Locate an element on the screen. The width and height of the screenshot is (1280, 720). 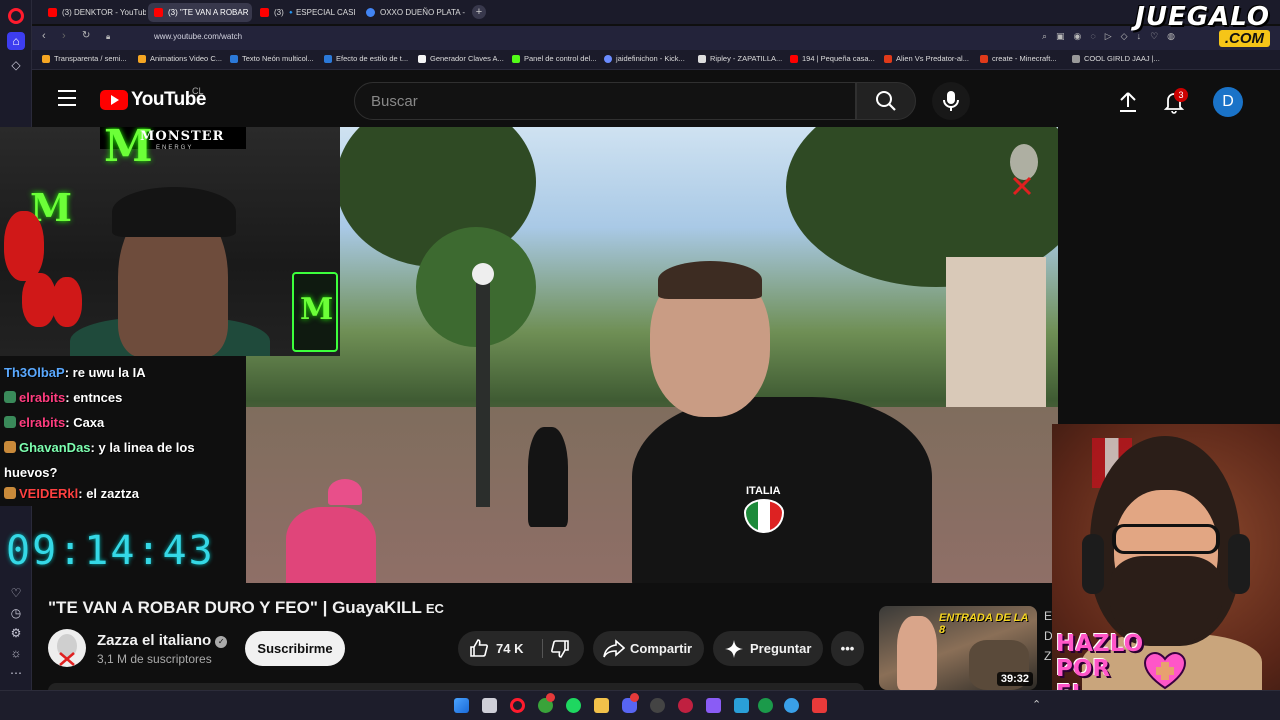
ask-button: Preguntar is located at coordinates (768, 648).